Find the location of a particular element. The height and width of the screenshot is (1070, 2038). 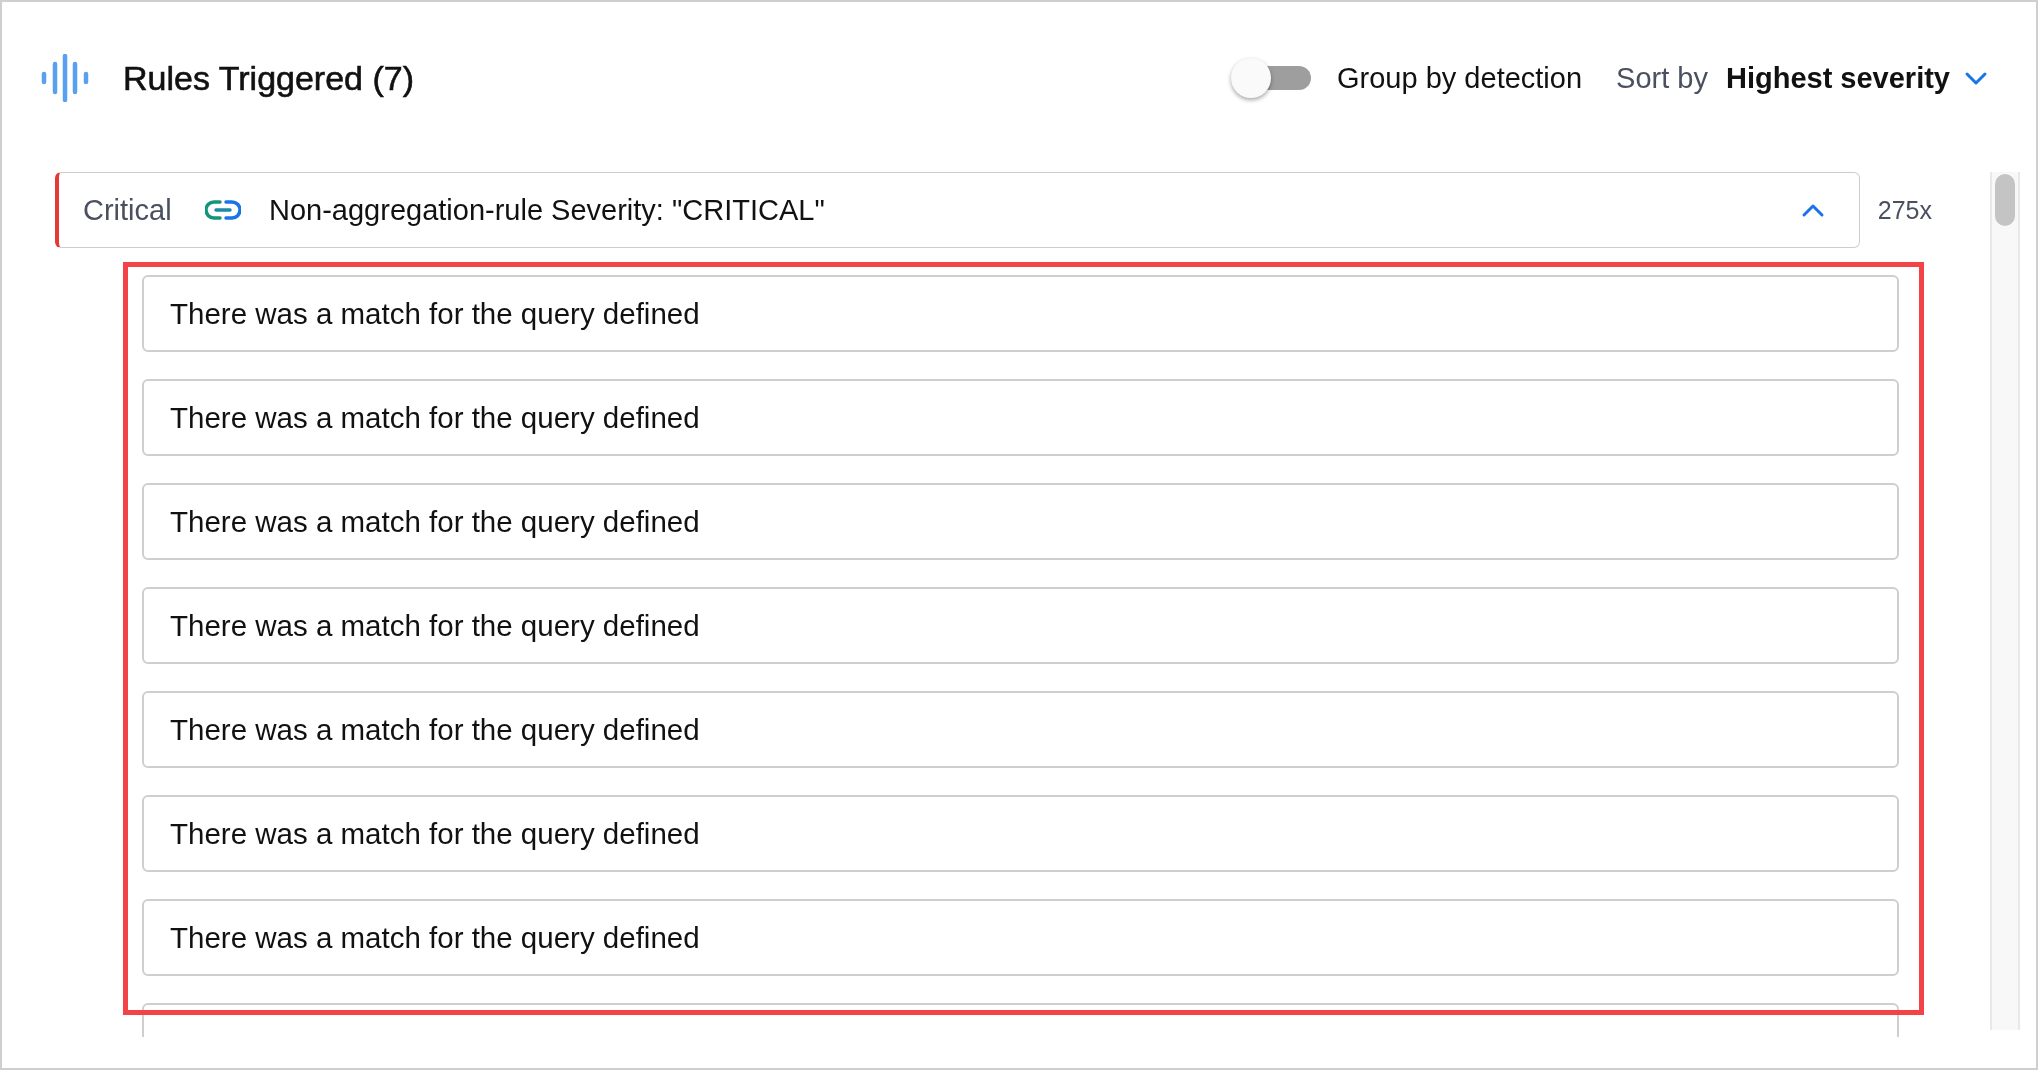

match-count: 275x is located at coordinates (1904, 210).